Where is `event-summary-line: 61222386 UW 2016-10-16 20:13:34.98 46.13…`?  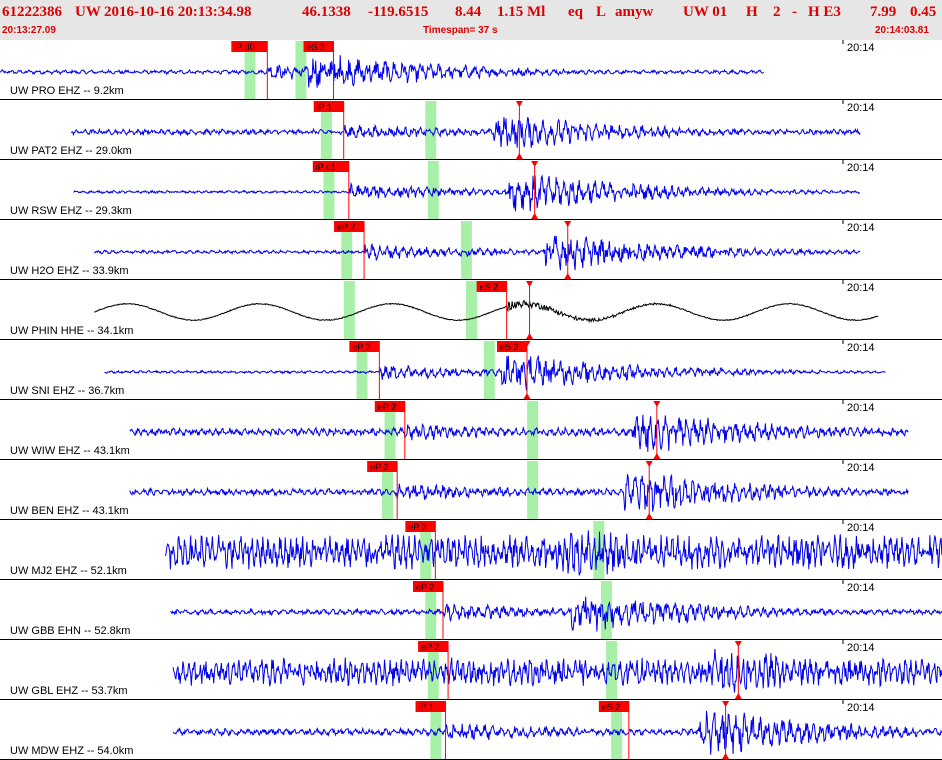 event-summary-line: 61222386 UW 2016-10-16 20:13:34.98 46.13… is located at coordinates (471, 13).